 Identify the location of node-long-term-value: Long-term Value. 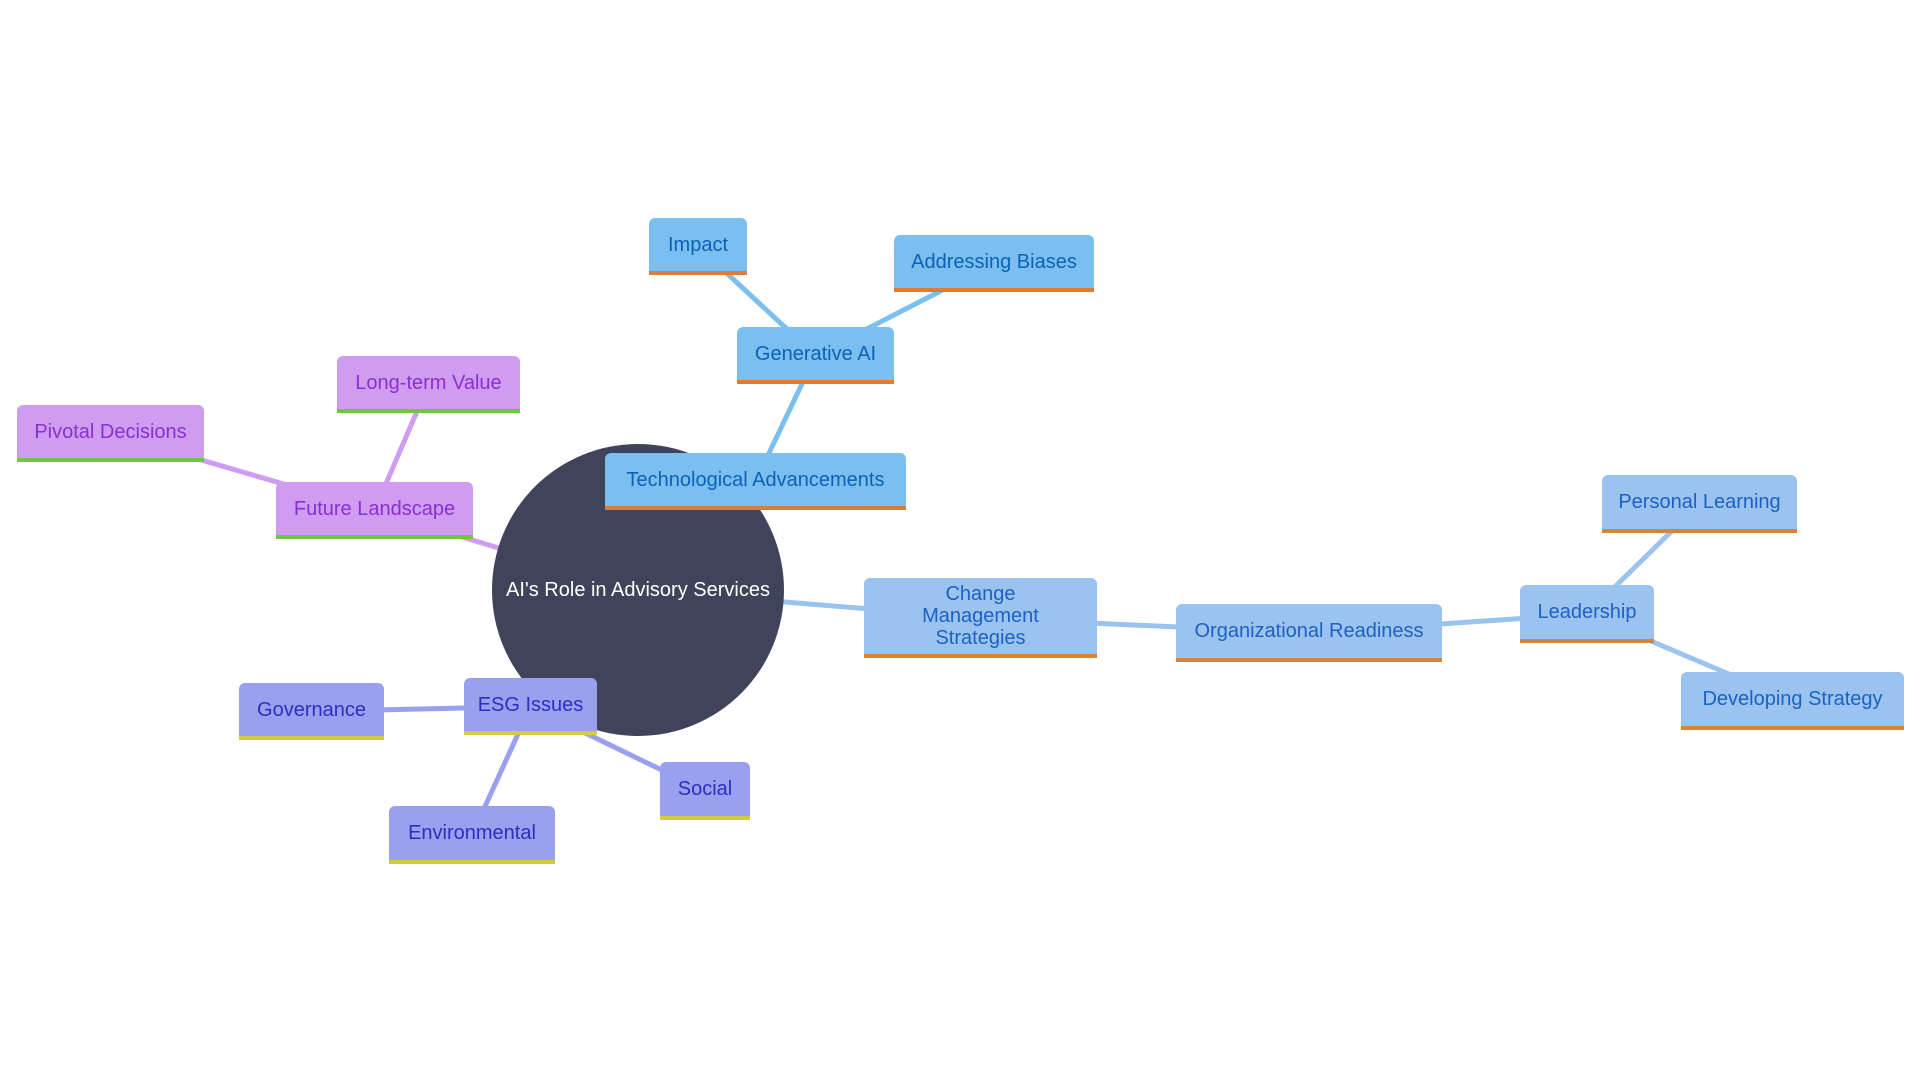
(428, 384).